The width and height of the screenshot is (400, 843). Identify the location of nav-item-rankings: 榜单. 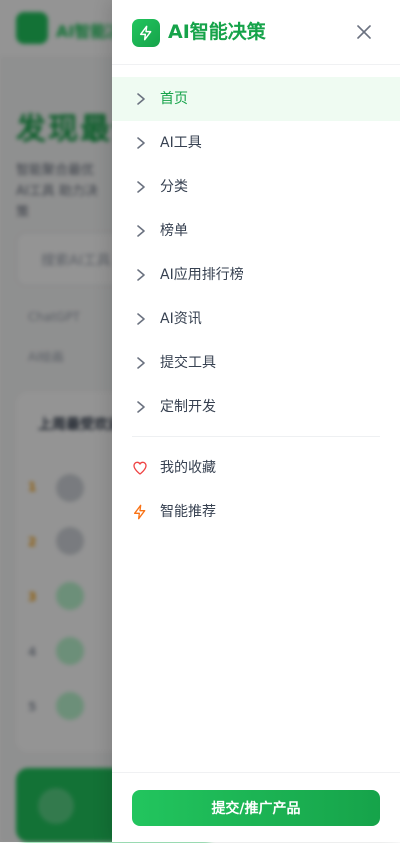
(256, 231).